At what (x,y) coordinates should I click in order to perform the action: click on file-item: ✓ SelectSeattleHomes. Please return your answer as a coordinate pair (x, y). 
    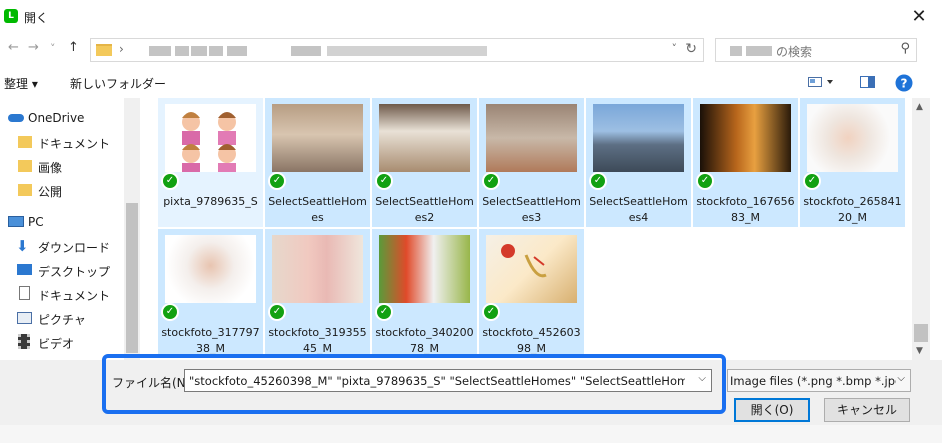
    Looking at the image, I should click on (317, 162).